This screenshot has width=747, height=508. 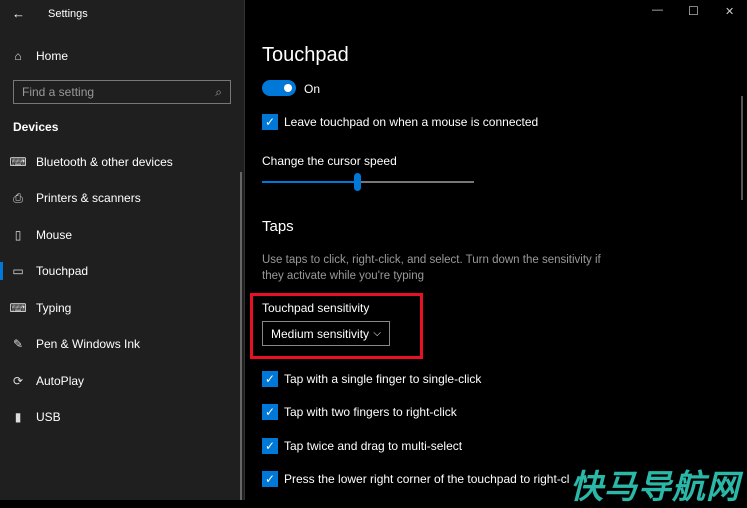 I want to click on cursor-speed-slider, so click(x=368, y=182).